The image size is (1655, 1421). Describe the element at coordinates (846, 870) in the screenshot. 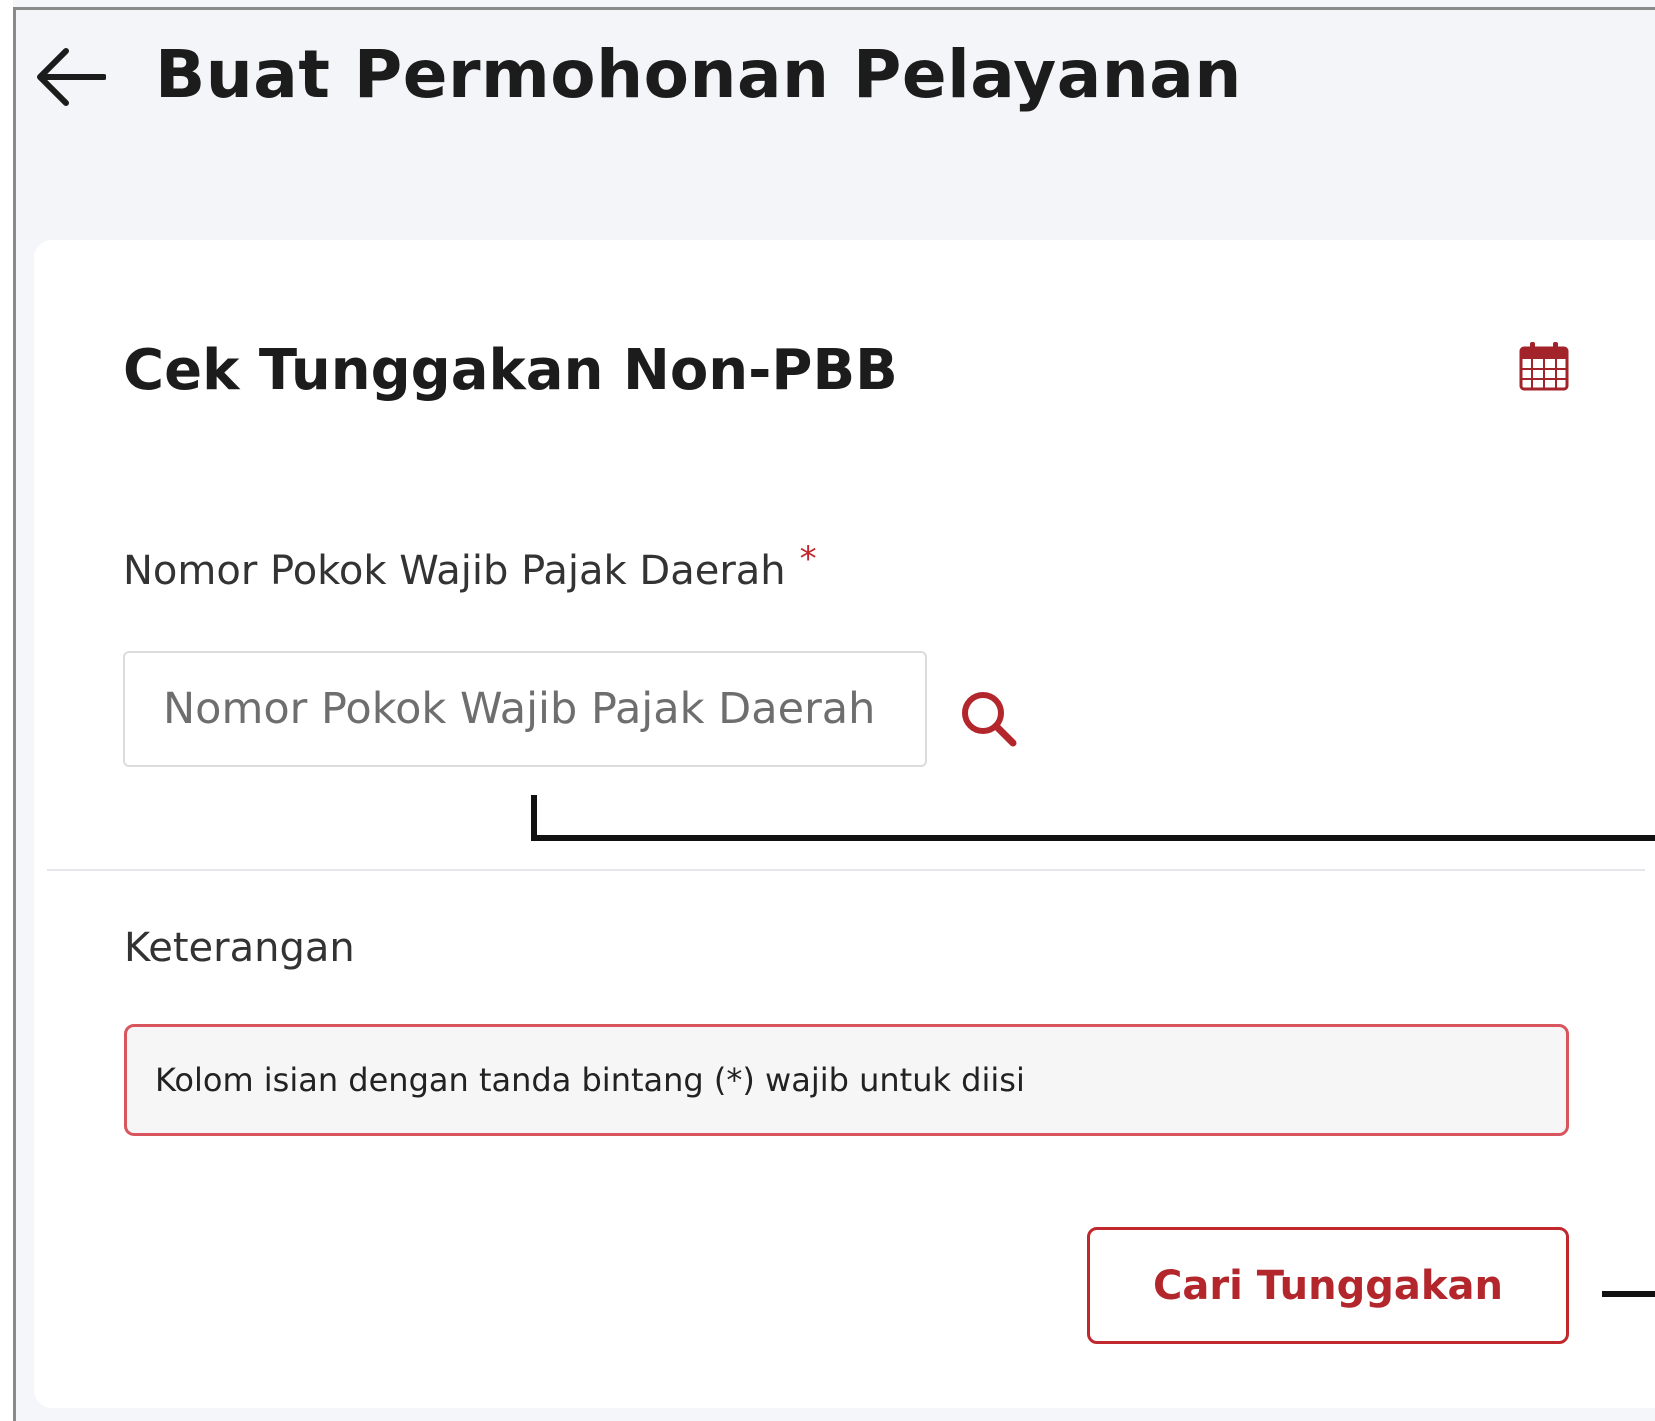

I see `section-divider` at that location.